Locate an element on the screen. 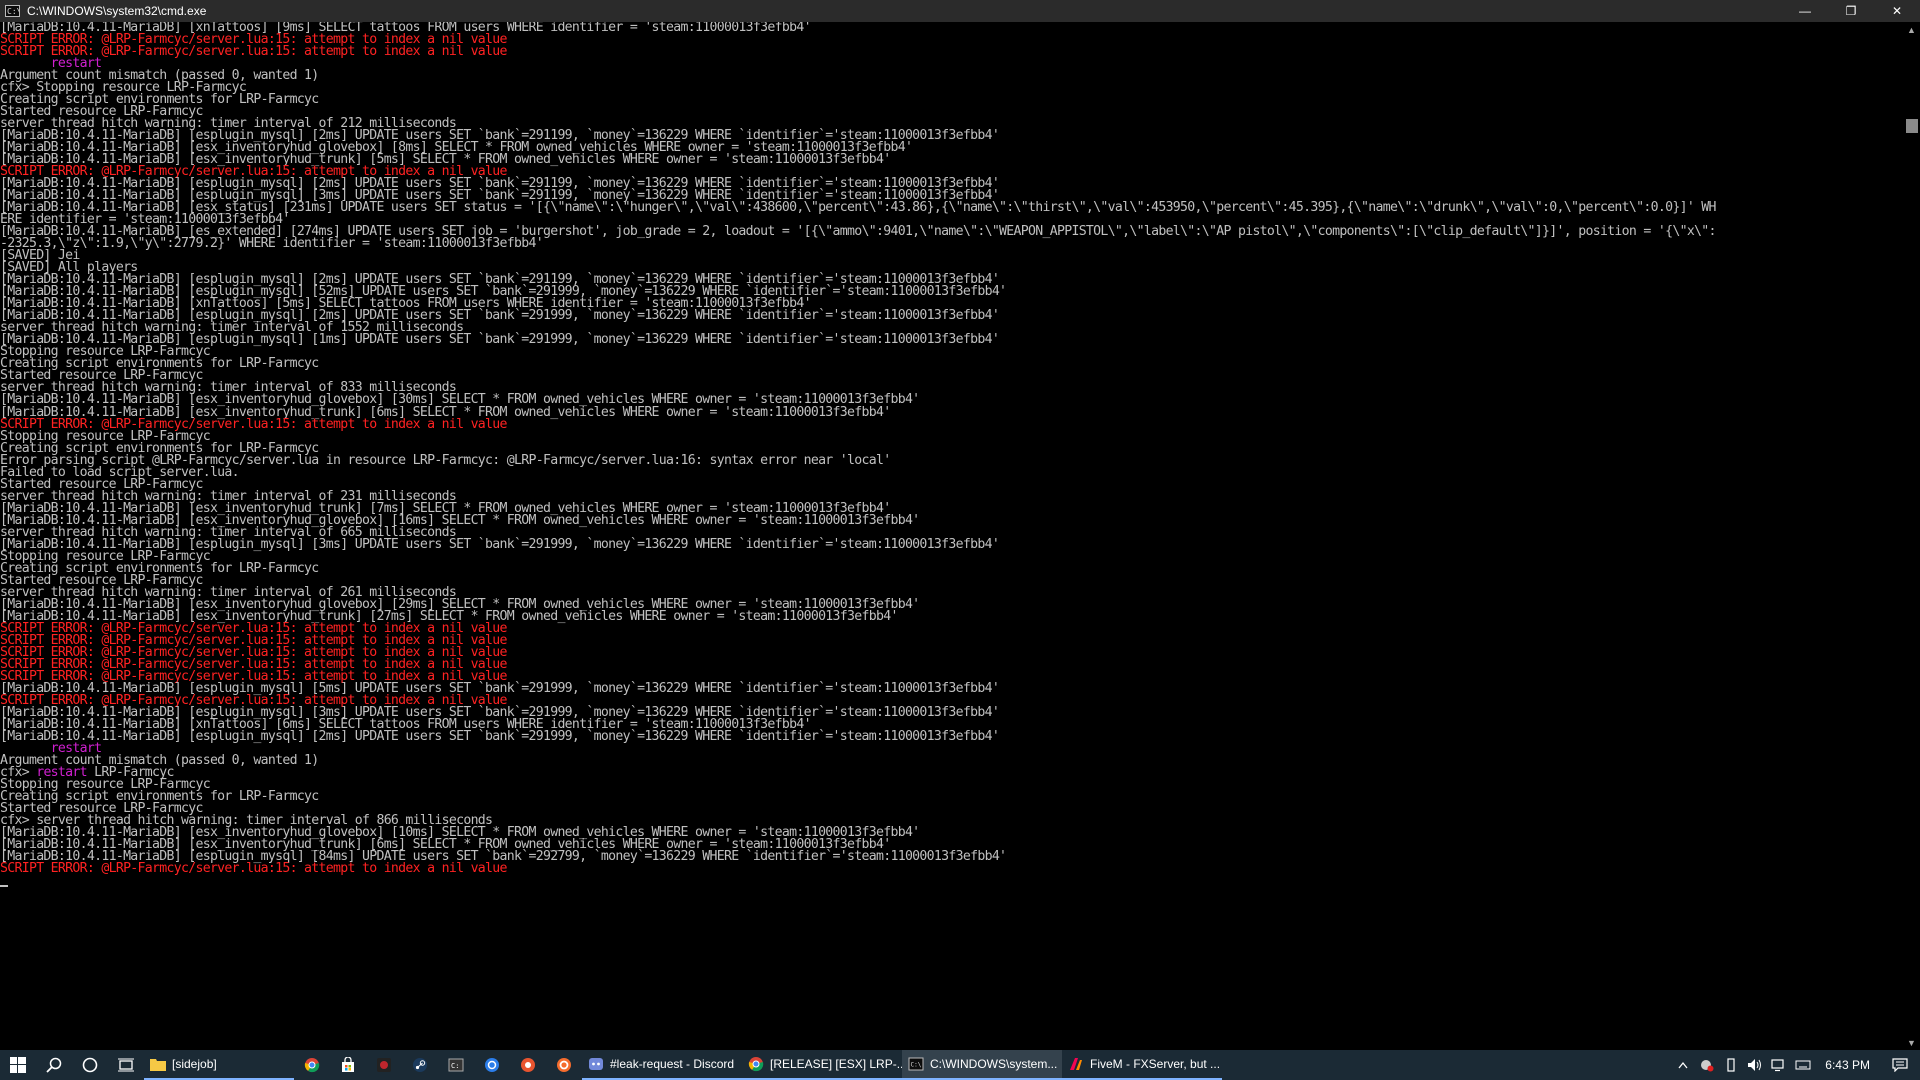  minimize-button: — is located at coordinates (1805, 11).